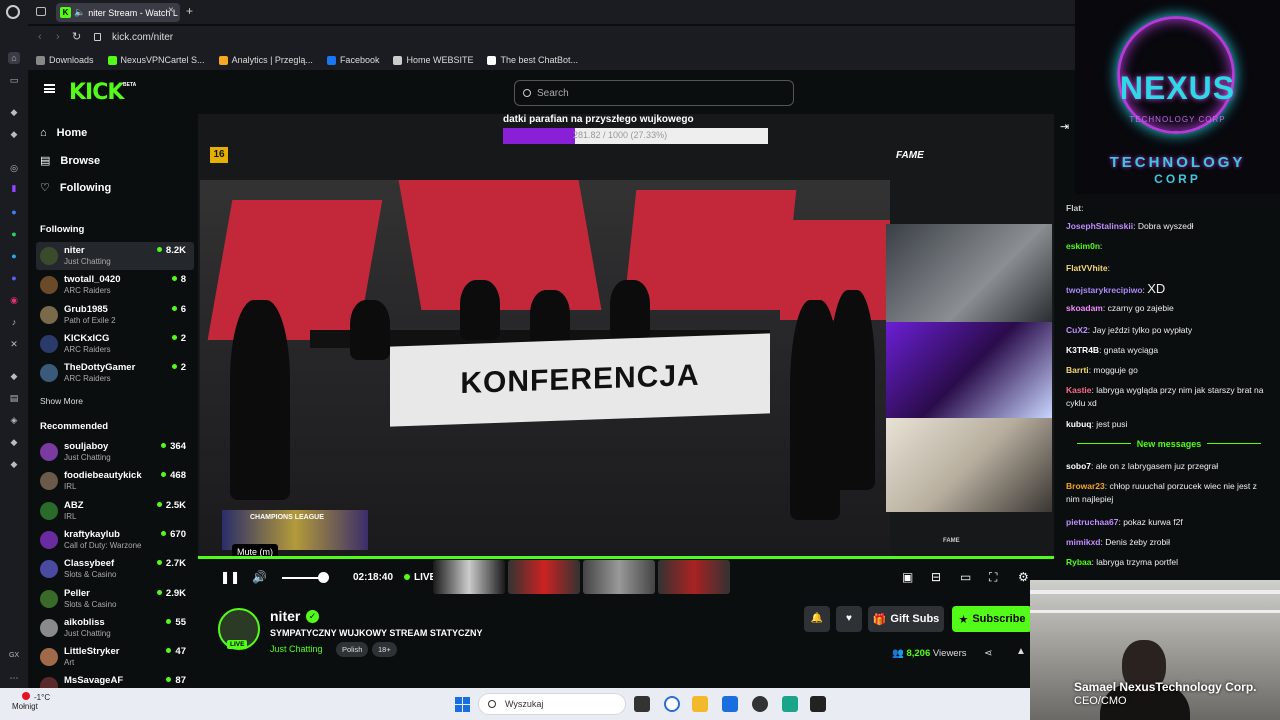  What do you see at coordinates (992, 619) in the screenshot?
I see `subscribe-button: ★ Subscribe` at bounding box center [992, 619].